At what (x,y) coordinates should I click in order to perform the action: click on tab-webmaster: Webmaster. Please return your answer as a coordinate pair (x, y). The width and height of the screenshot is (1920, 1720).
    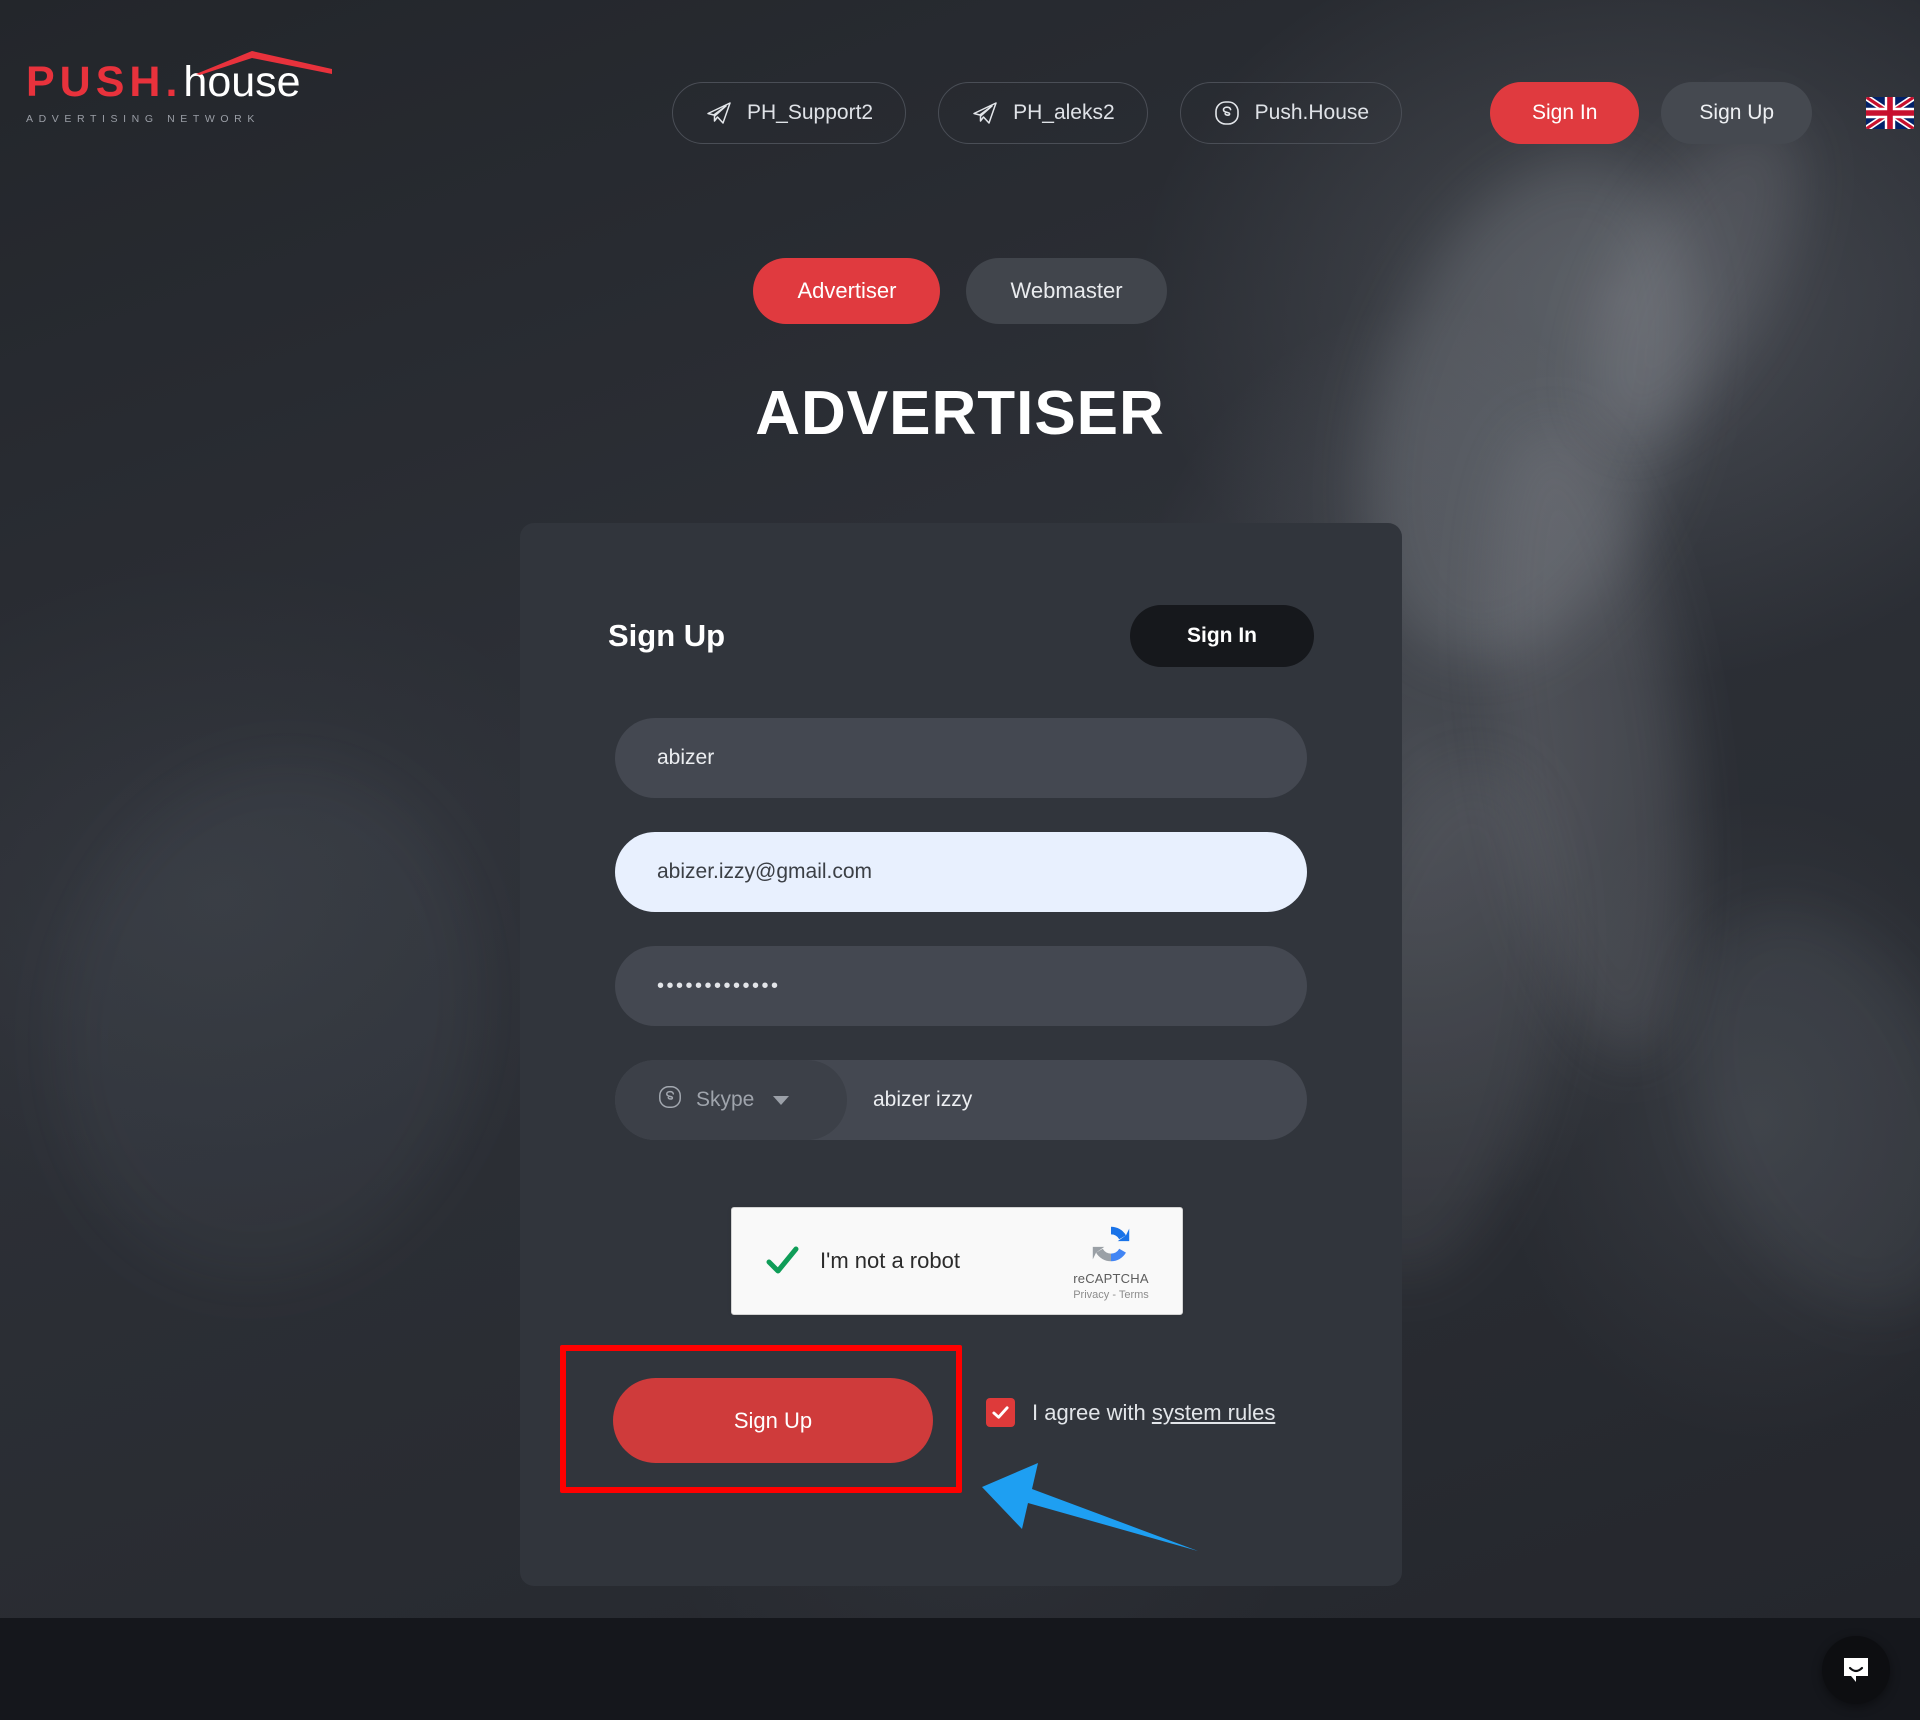
    Looking at the image, I should click on (1066, 291).